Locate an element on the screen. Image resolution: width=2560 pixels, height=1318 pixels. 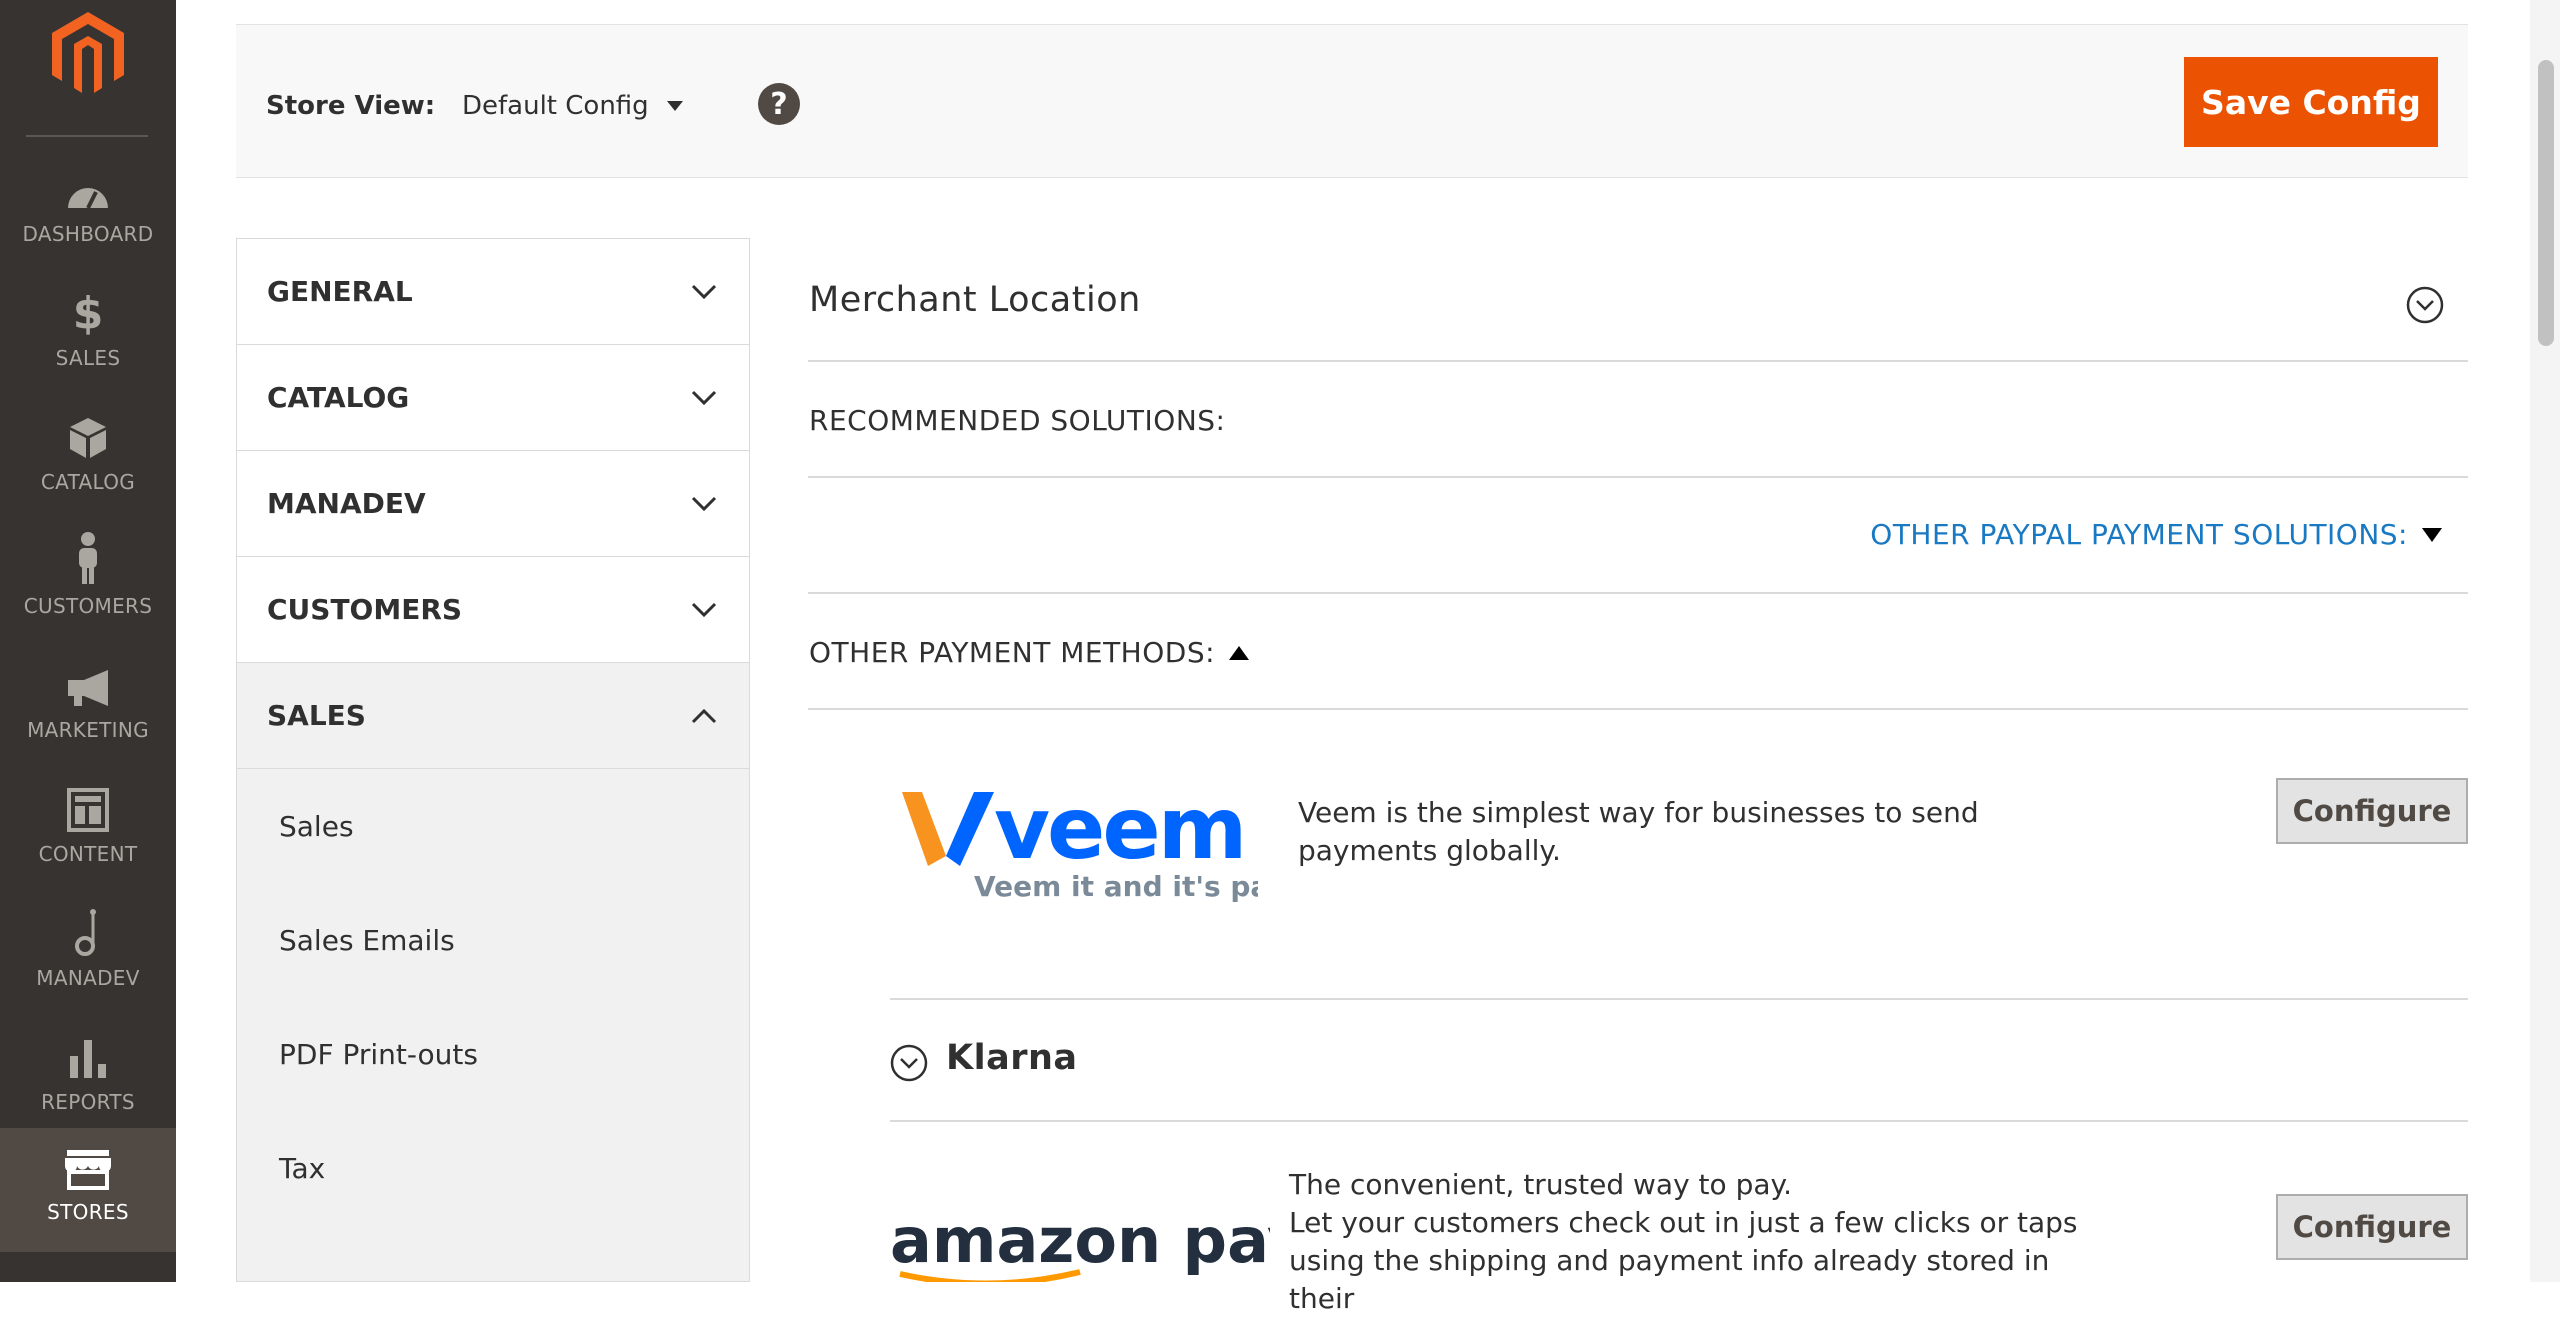
nav-label: STORES is located at coordinates (88, 1212).